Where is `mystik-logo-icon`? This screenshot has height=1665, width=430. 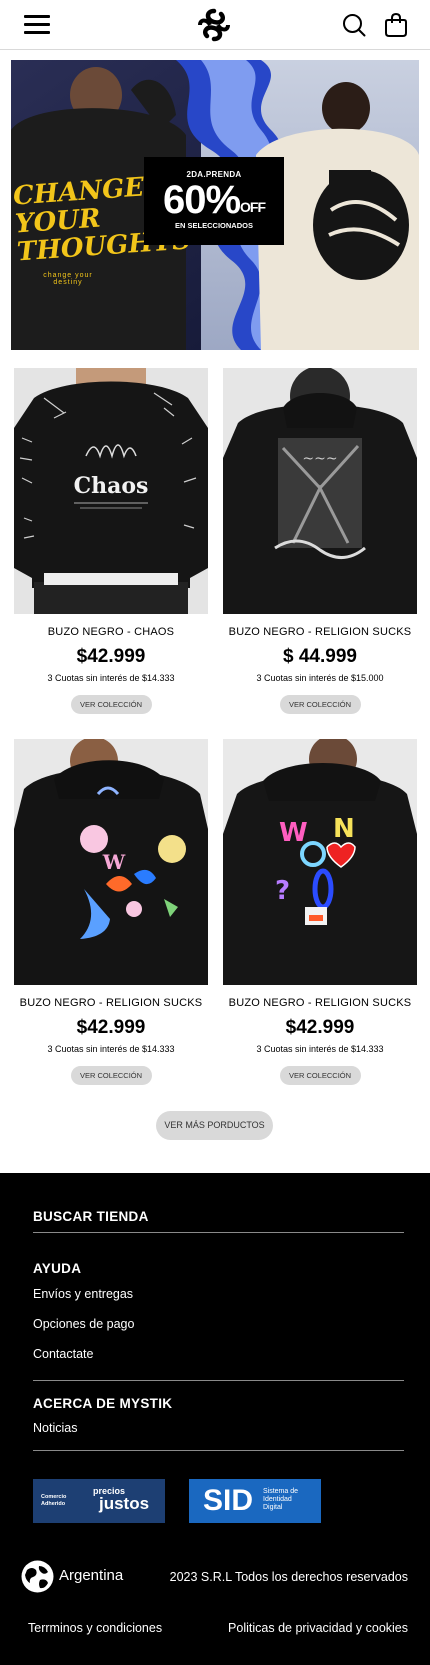 mystik-logo-icon is located at coordinates (214, 25).